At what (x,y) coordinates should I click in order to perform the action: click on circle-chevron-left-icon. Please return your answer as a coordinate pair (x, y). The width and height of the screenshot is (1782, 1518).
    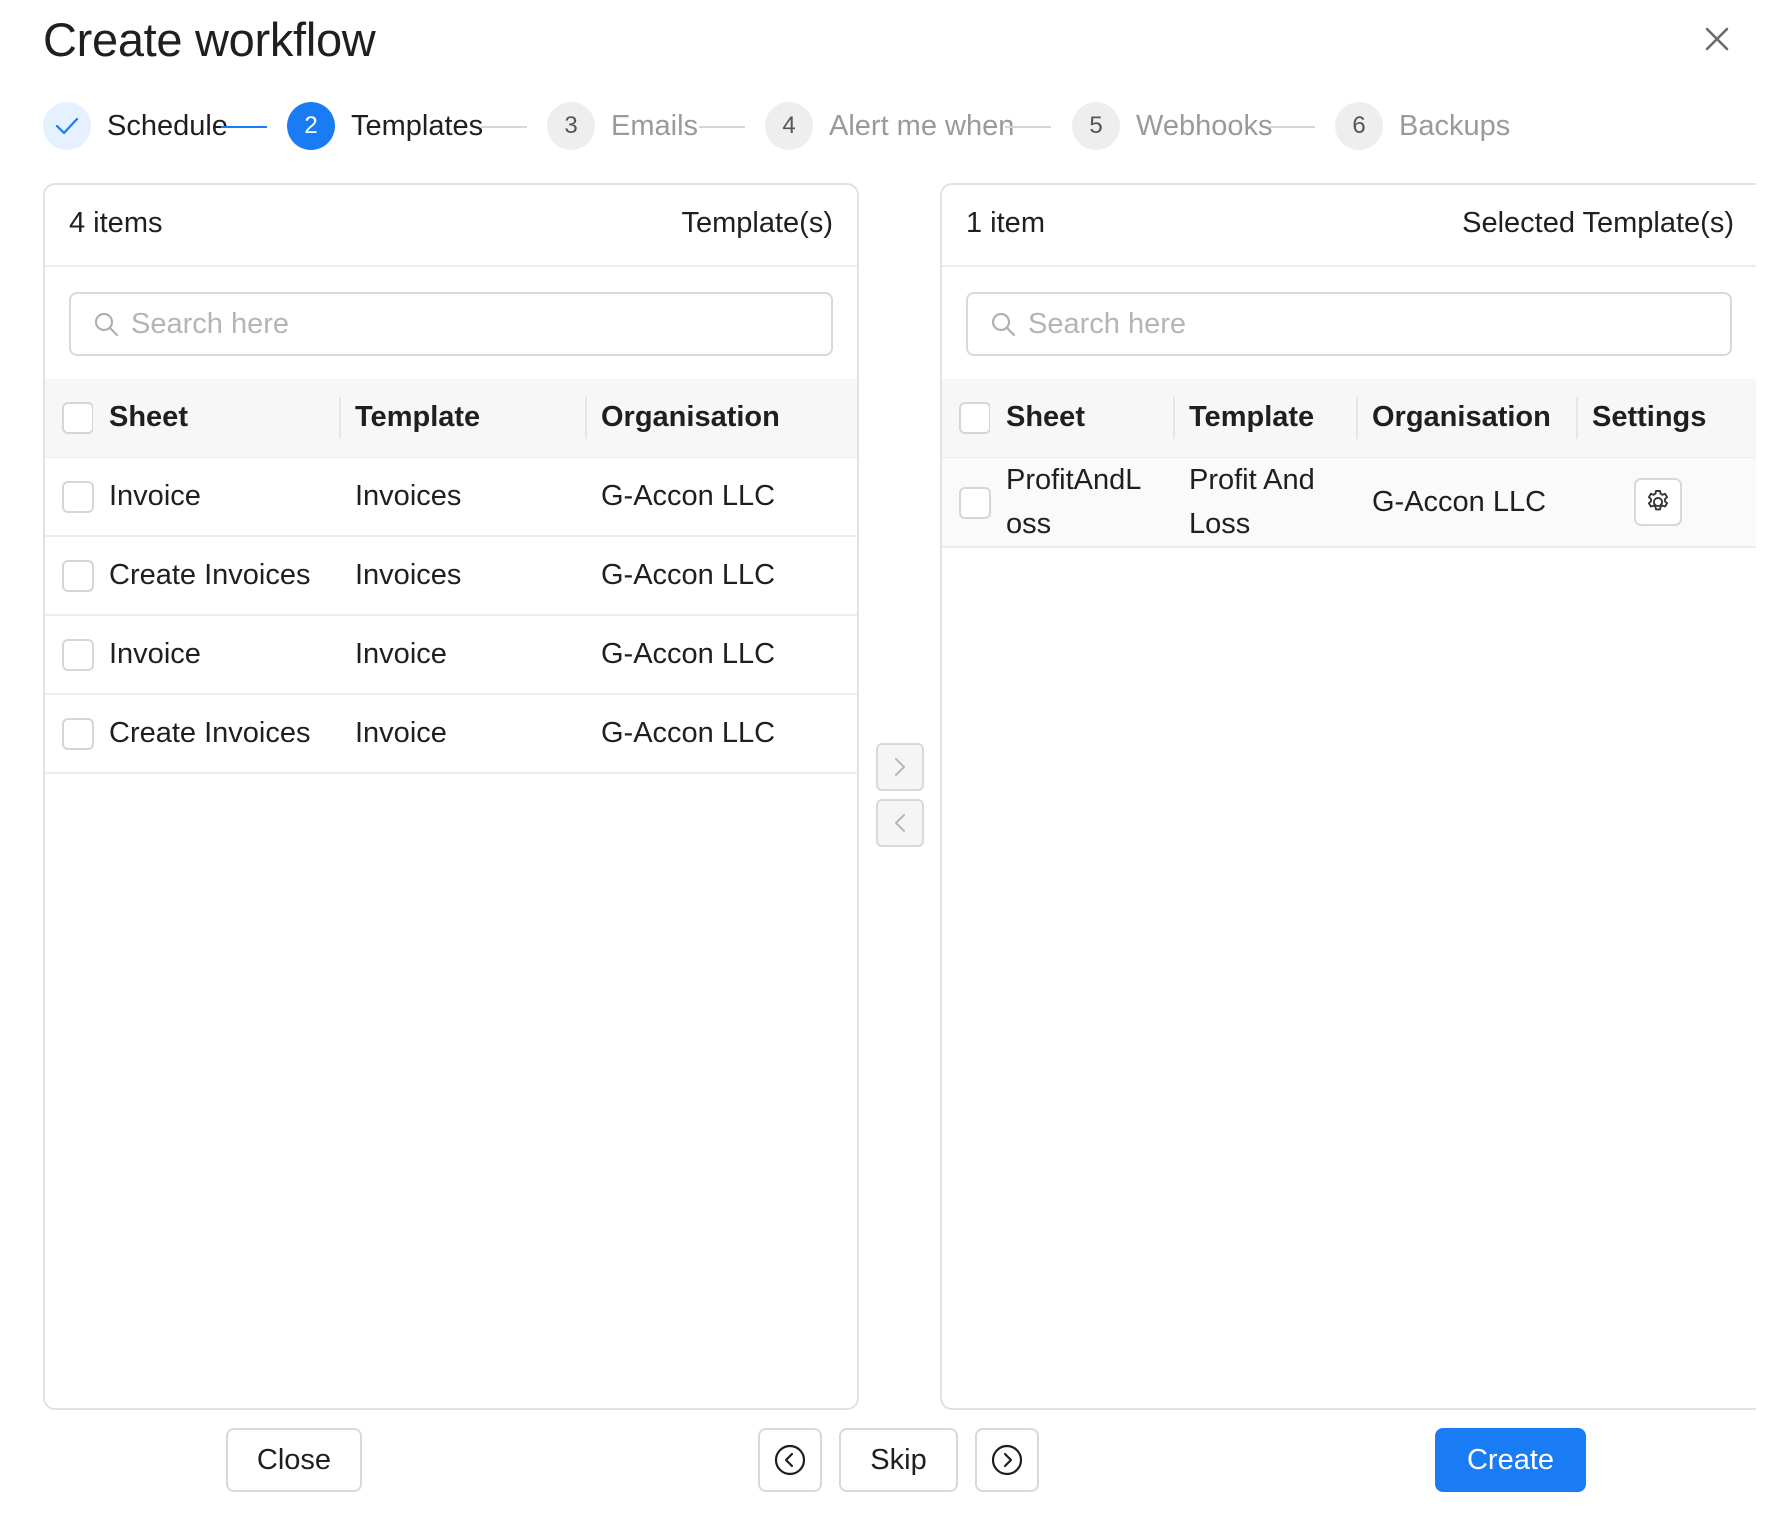
    Looking at the image, I should click on (790, 1460).